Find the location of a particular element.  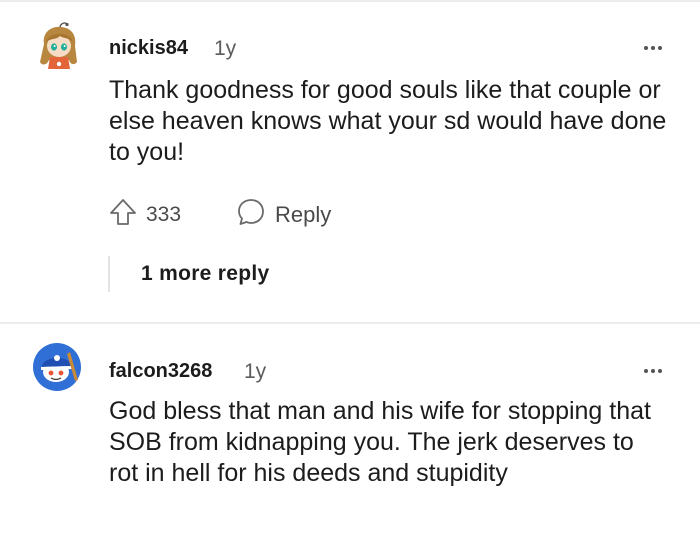

reply-button: Reply is located at coordinates (283, 214).